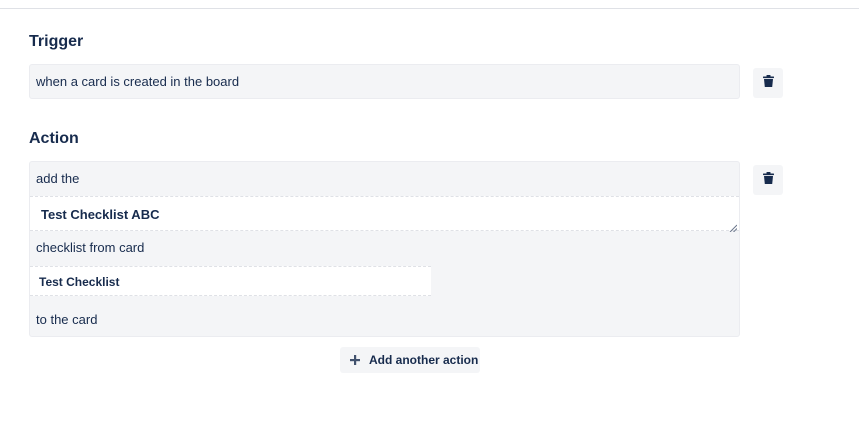 The height and width of the screenshot is (435, 859). Describe the element at coordinates (58, 178) in the screenshot. I see `action-prefix-text: add the` at that location.